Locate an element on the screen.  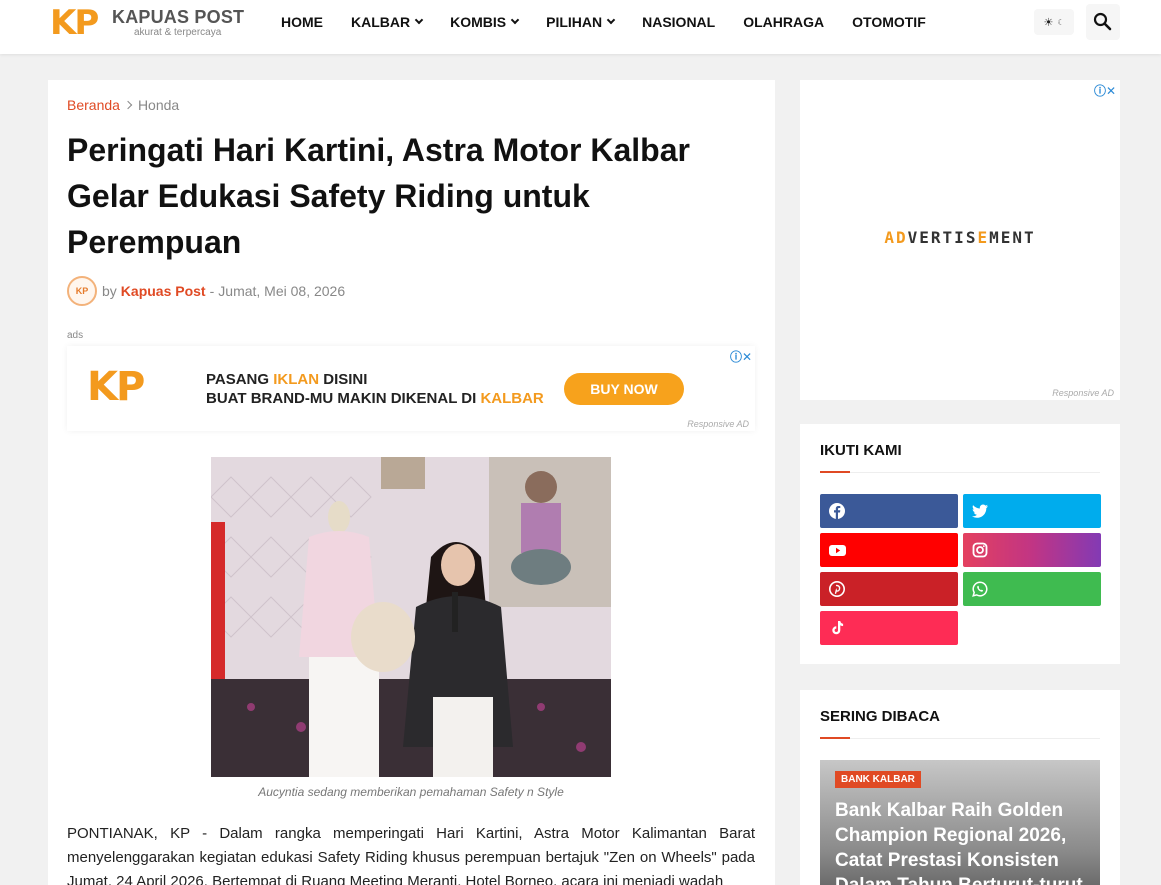
nav-kombis: KOMBIS is located at coordinates (485, 22).